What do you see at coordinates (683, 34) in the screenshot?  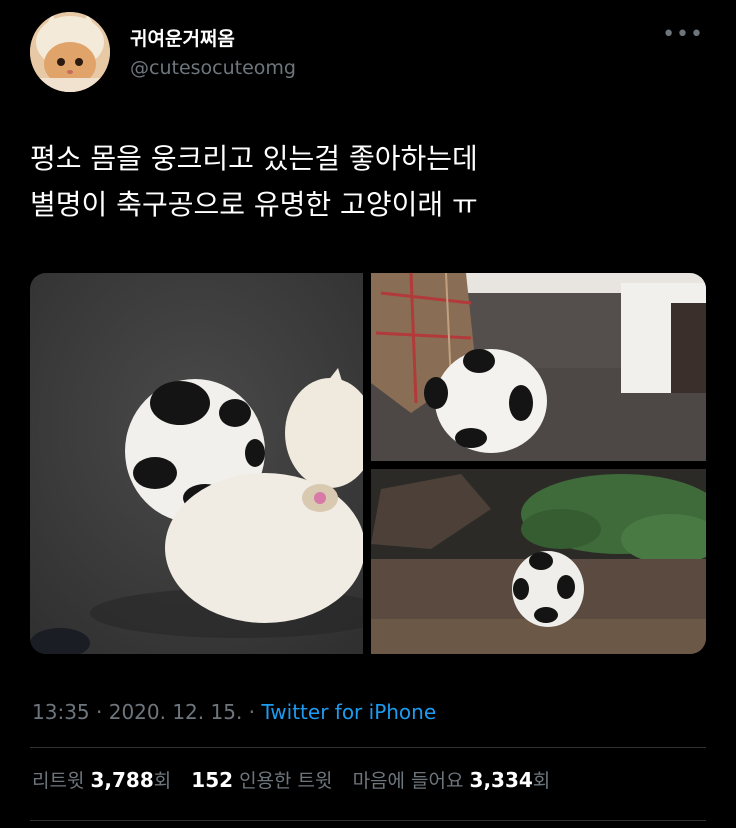 I see `more-options-icon: •••` at bounding box center [683, 34].